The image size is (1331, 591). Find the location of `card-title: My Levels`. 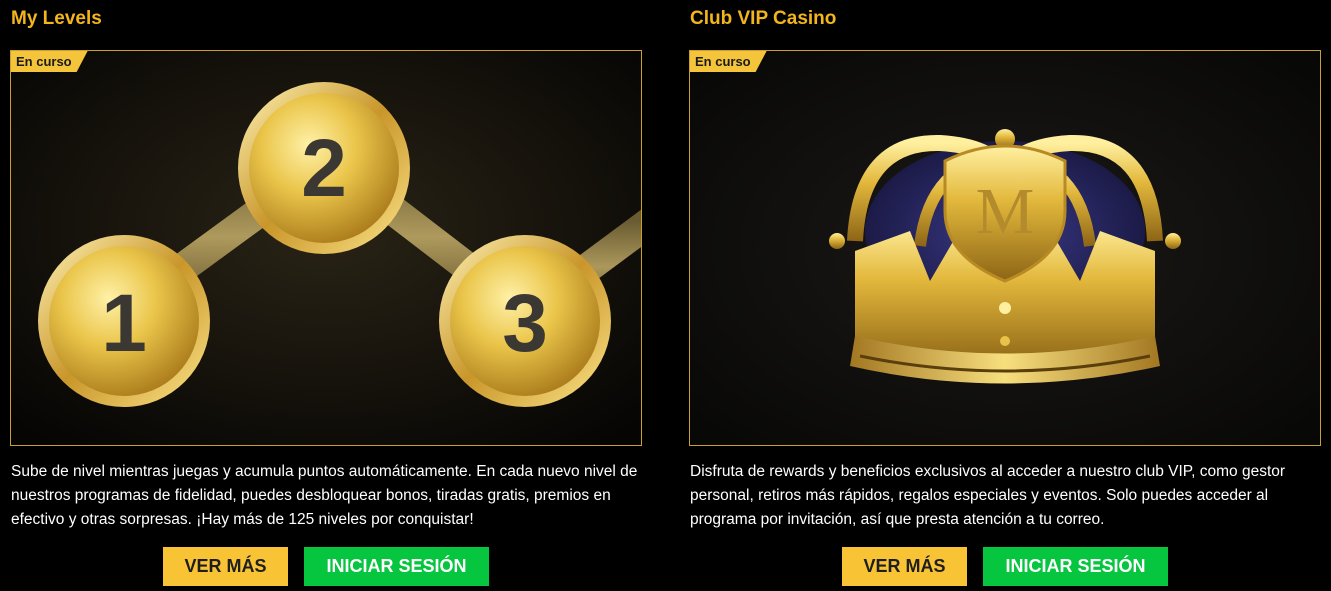

card-title: My Levels is located at coordinates (56, 18).